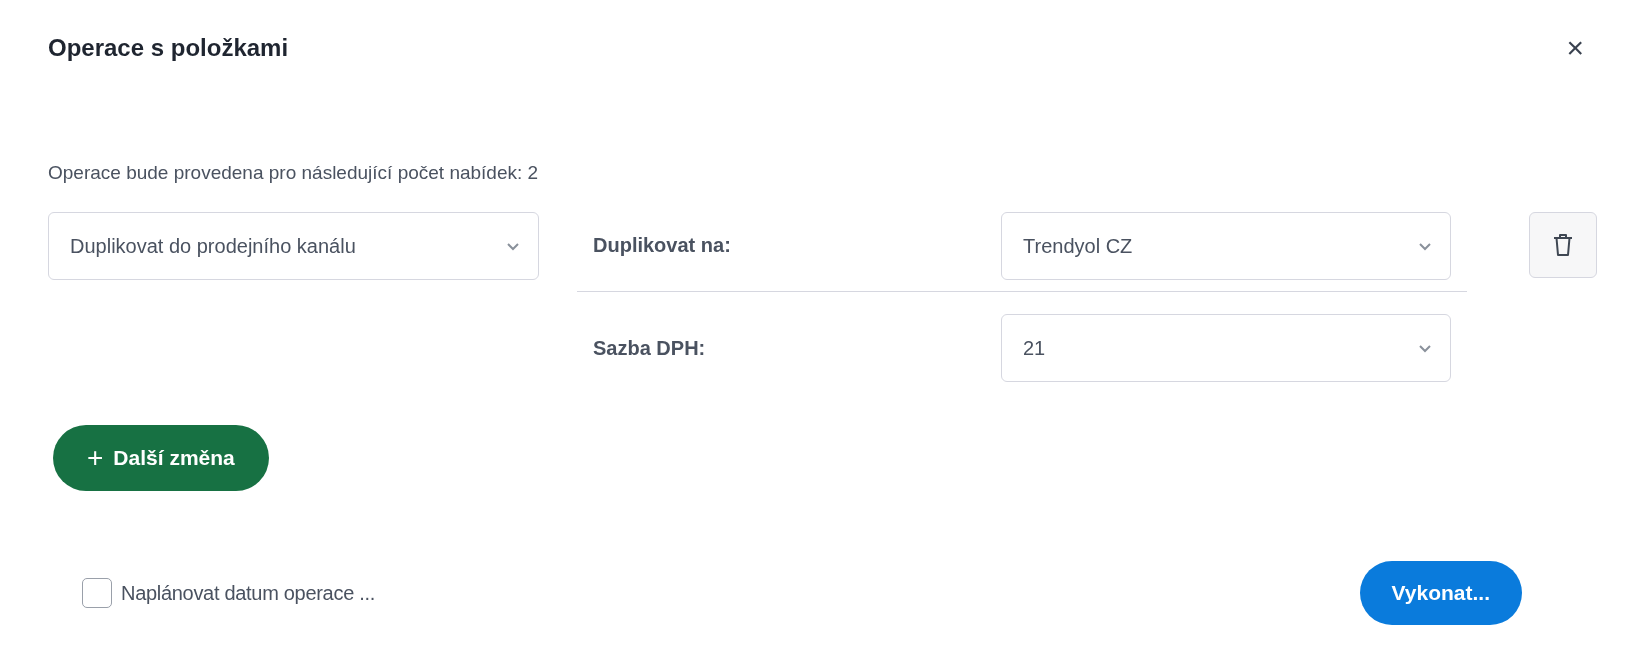  What do you see at coordinates (1226, 246) in the screenshot?
I see `dropdown-select: Trendyol CZ` at bounding box center [1226, 246].